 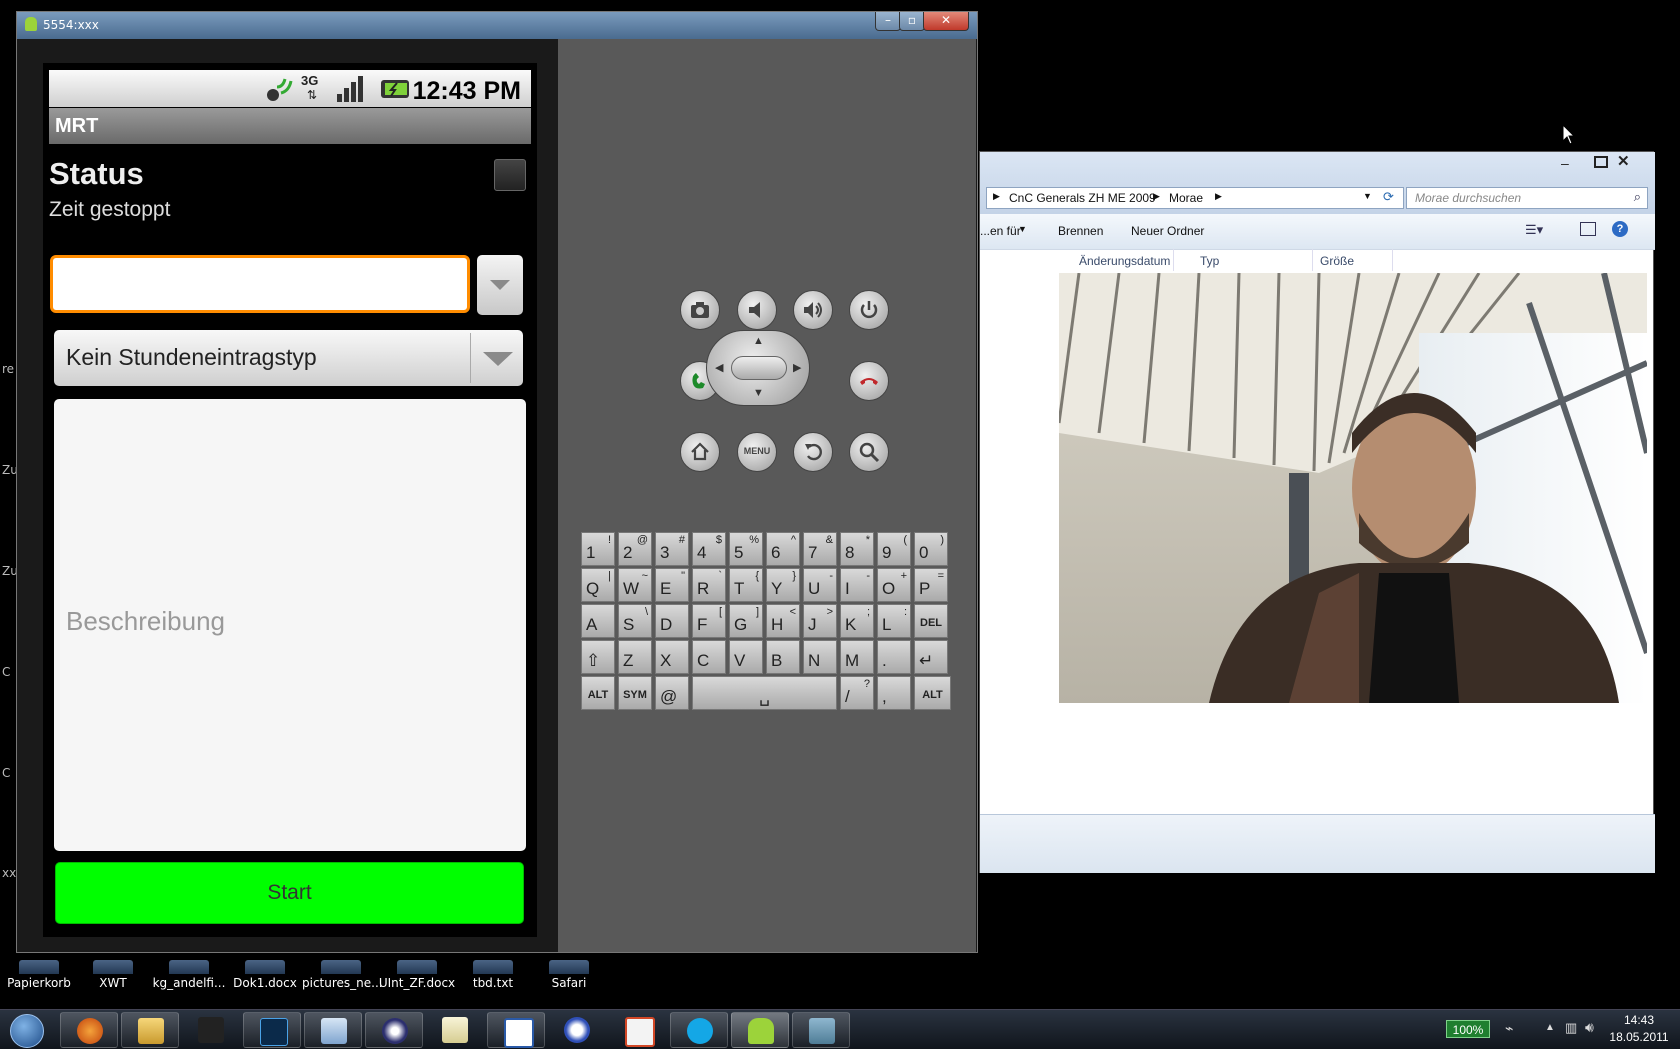 What do you see at coordinates (635, 585) in the screenshot?
I see `key-1-1: W ~` at bounding box center [635, 585].